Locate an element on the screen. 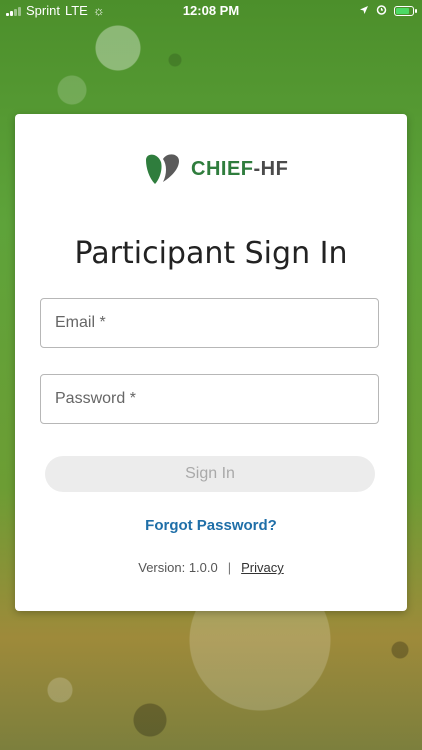  footer: Version: 1.0.0 | Privacy is located at coordinates (211, 567).